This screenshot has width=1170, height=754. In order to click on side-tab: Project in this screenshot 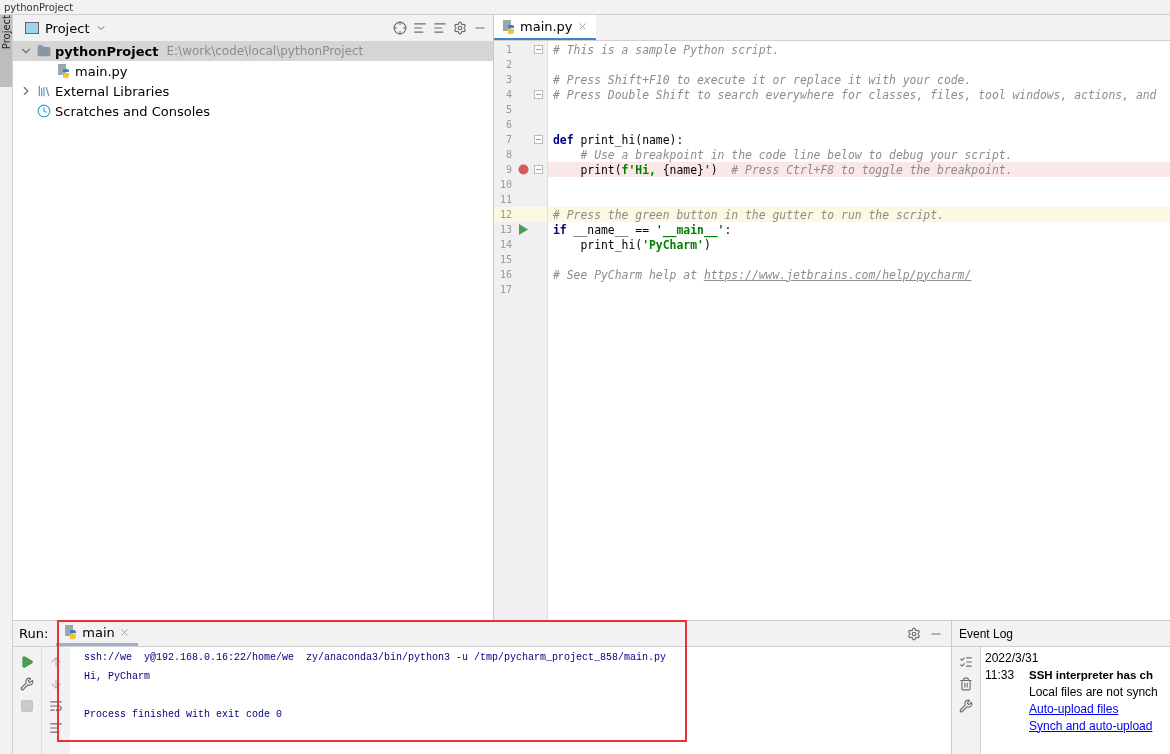, I will do `click(6, 51)`.